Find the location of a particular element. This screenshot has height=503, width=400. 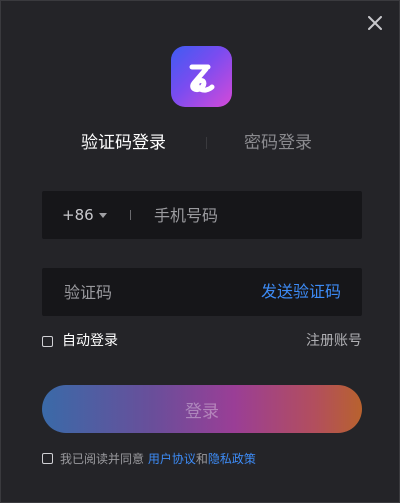

login-button: 登录 is located at coordinates (202, 409).